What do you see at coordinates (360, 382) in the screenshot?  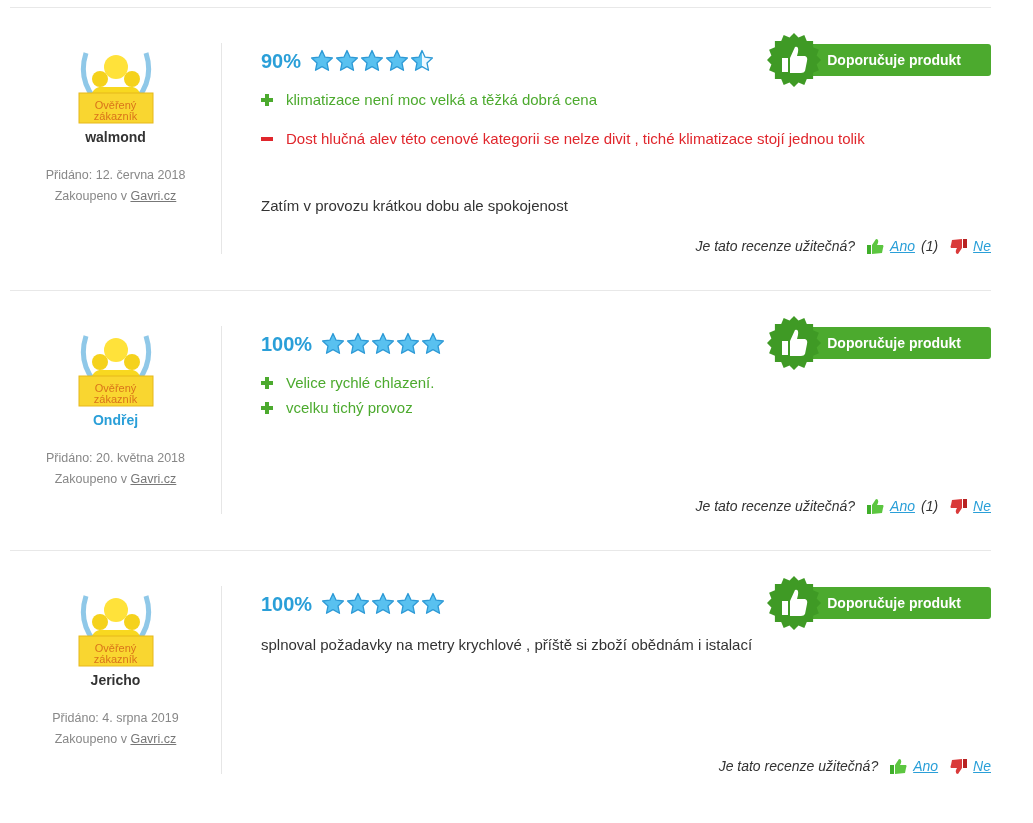 I see `pro-text: Velice rychlé chlazení.` at bounding box center [360, 382].